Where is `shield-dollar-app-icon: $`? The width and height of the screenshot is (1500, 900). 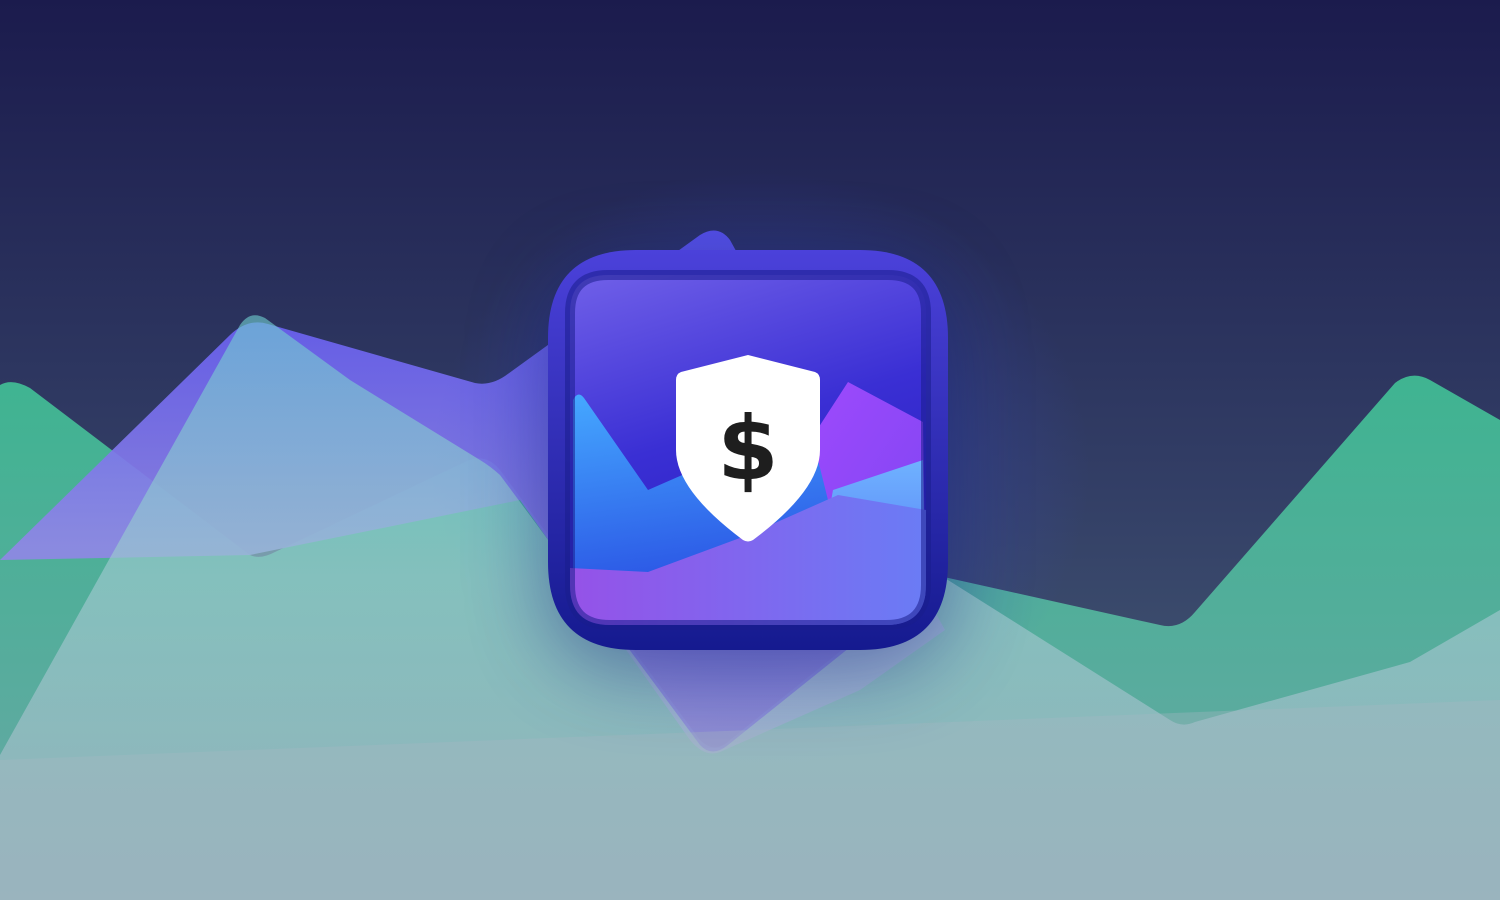 shield-dollar-app-icon: $ is located at coordinates (748, 450).